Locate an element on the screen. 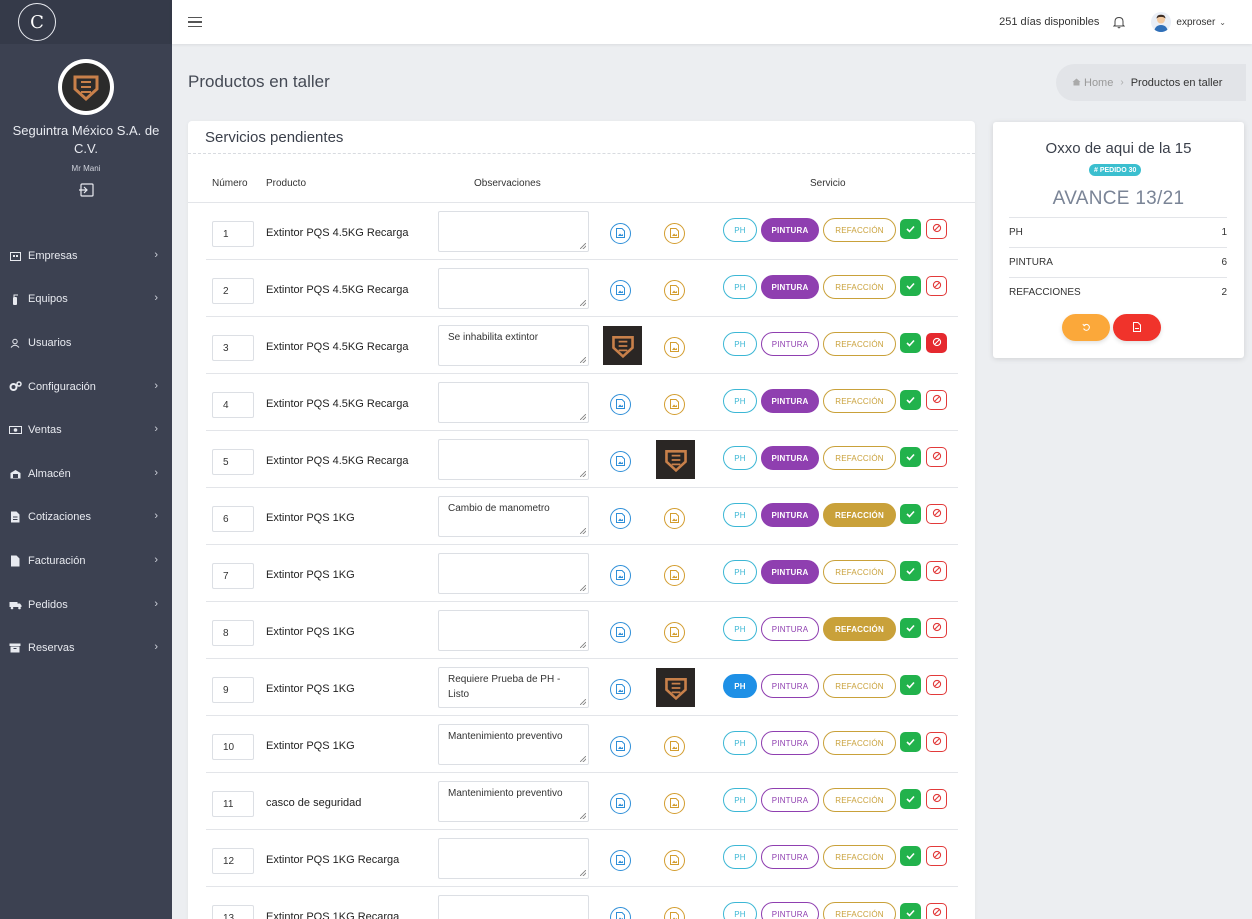  sidebar-item-facturacion: Facturación › is located at coordinates (86, 561).